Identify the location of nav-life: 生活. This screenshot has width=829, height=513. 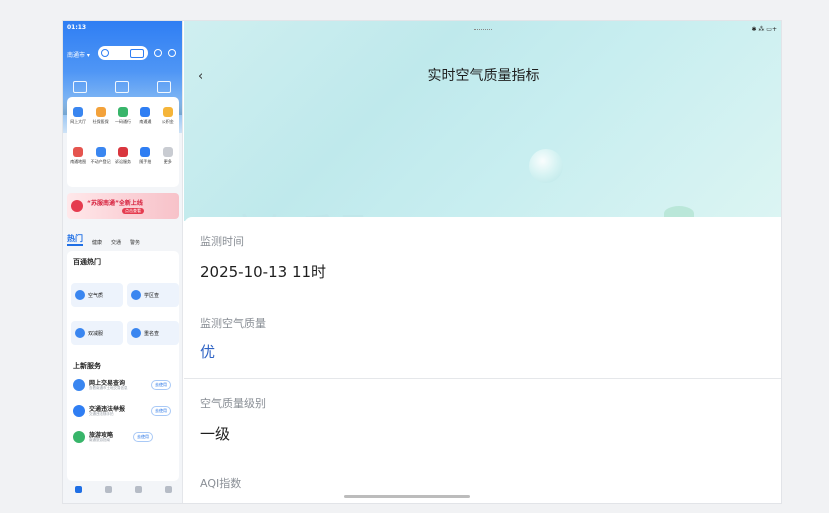
(138, 493).